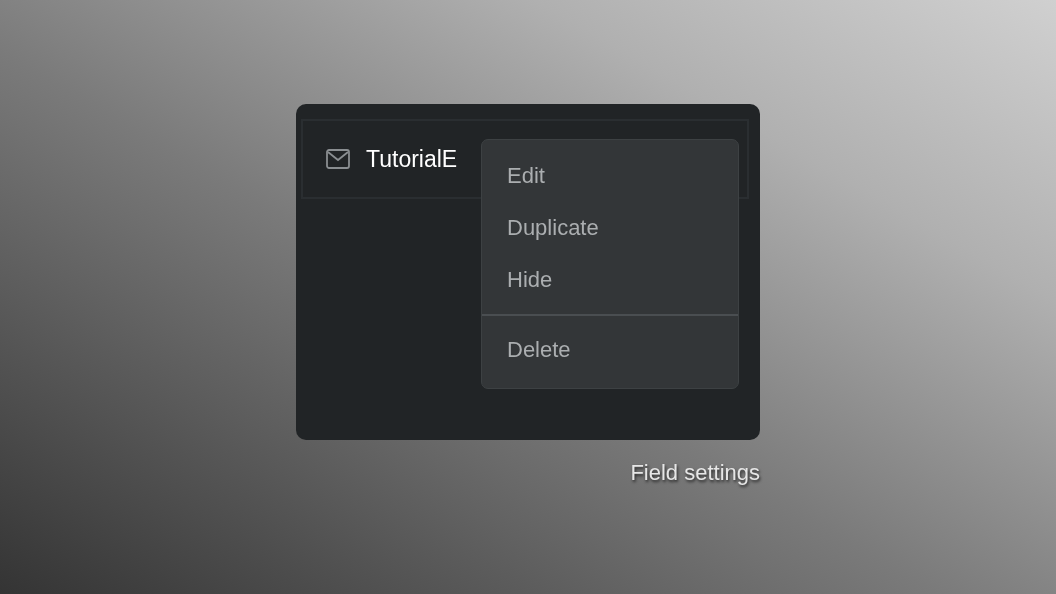 The image size is (1056, 594). What do you see at coordinates (610, 176) in the screenshot?
I see `menu-item: Edit` at bounding box center [610, 176].